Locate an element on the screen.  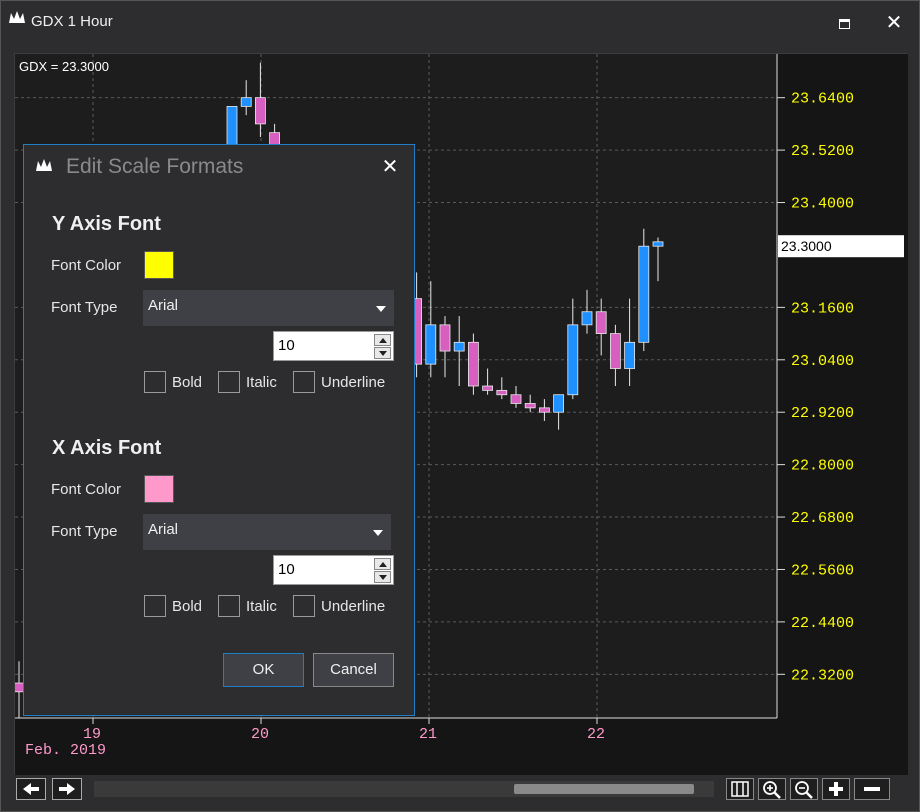
x-tick-label: 22 is located at coordinates (596, 734).